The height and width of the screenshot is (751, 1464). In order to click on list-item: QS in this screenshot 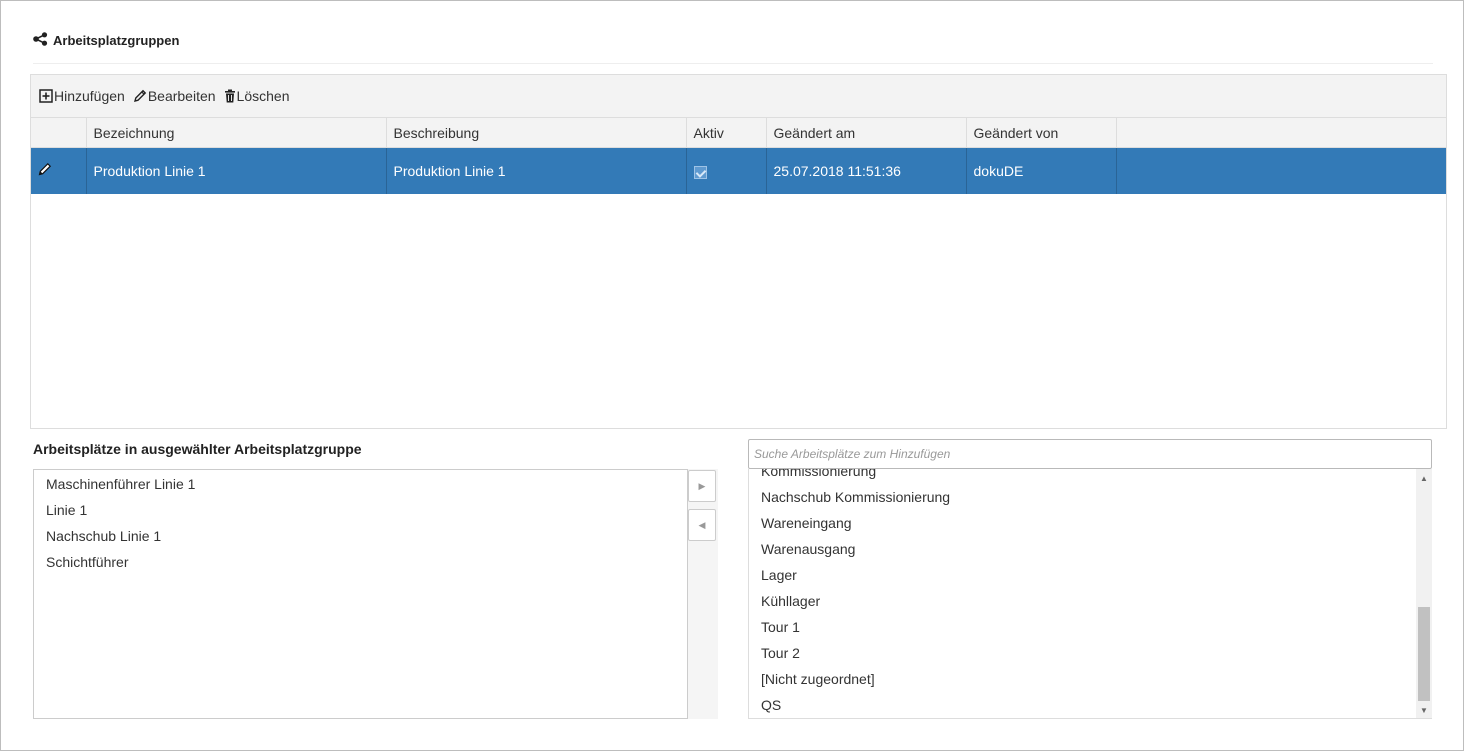, I will do `click(1083, 705)`.